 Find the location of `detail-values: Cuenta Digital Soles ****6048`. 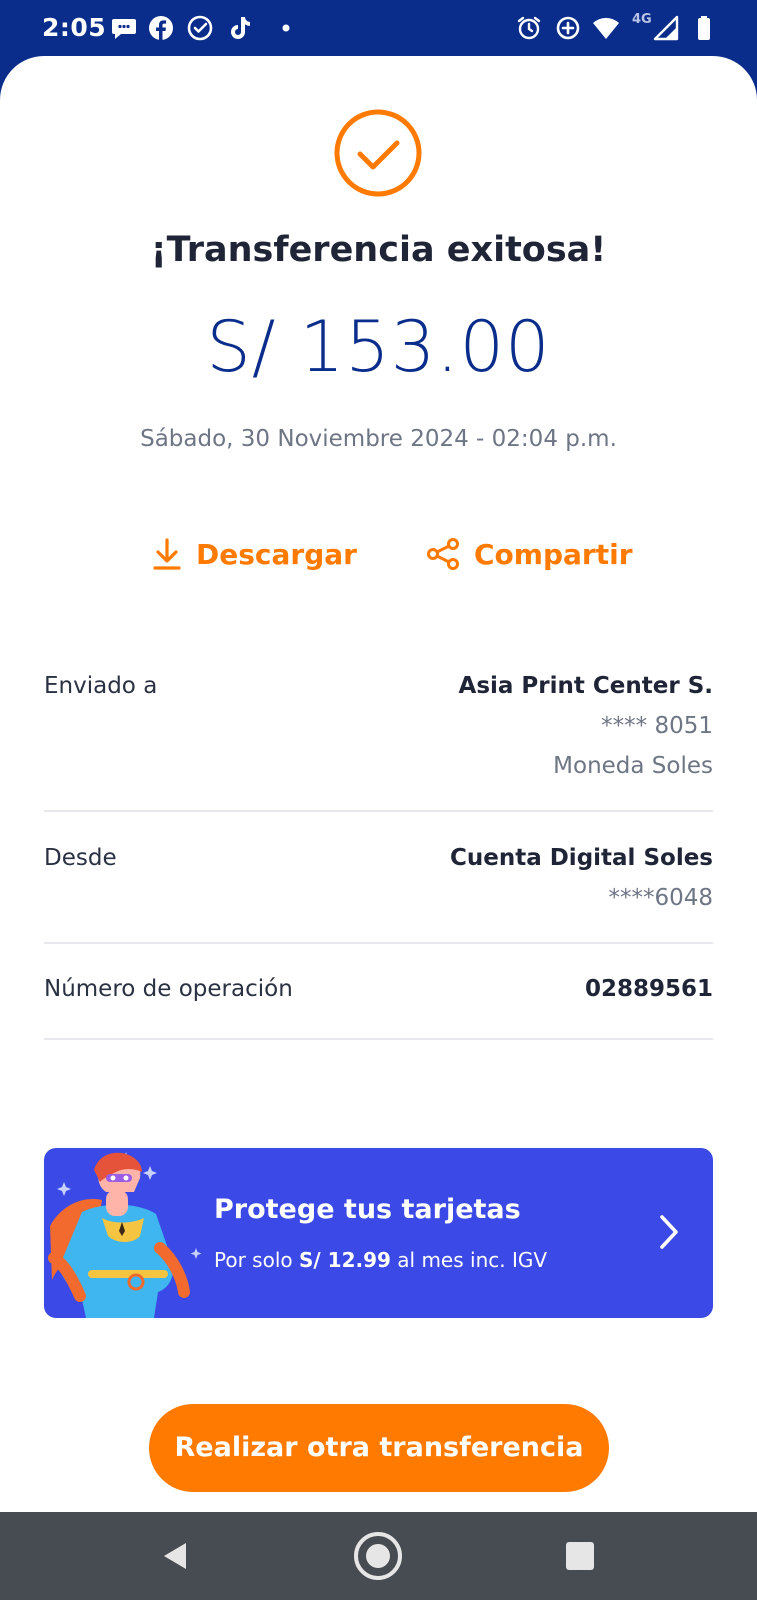

detail-values: Cuenta Digital Soles ****6048 is located at coordinates (581, 878).